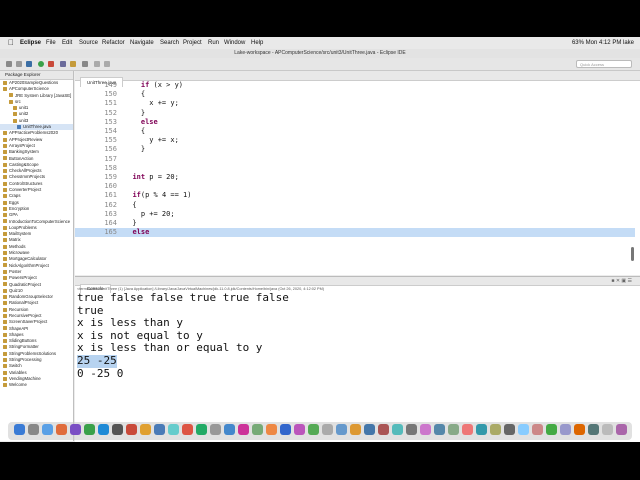 The width and height of the screenshot is (640, 480). What do you see at coordinates (355, 122) in the screenshot?
I see `code-line: 153 else` at bounding box center [355, 122].